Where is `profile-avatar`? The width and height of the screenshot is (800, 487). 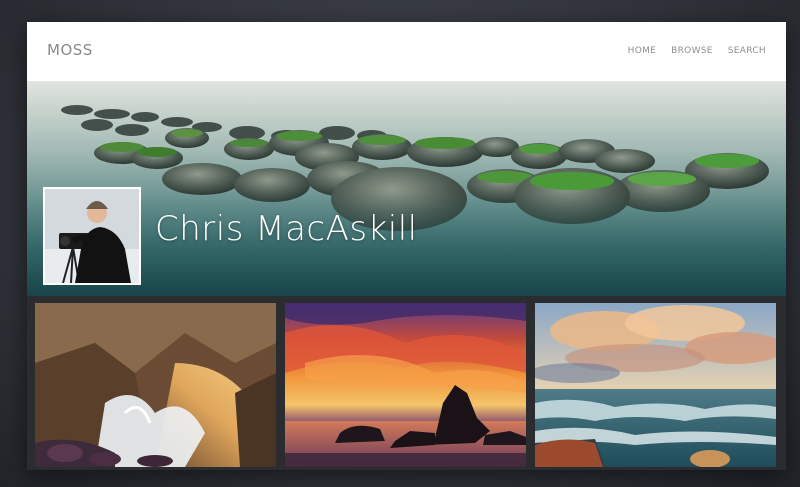
profile-avatar is located at coordinates (92, 236).